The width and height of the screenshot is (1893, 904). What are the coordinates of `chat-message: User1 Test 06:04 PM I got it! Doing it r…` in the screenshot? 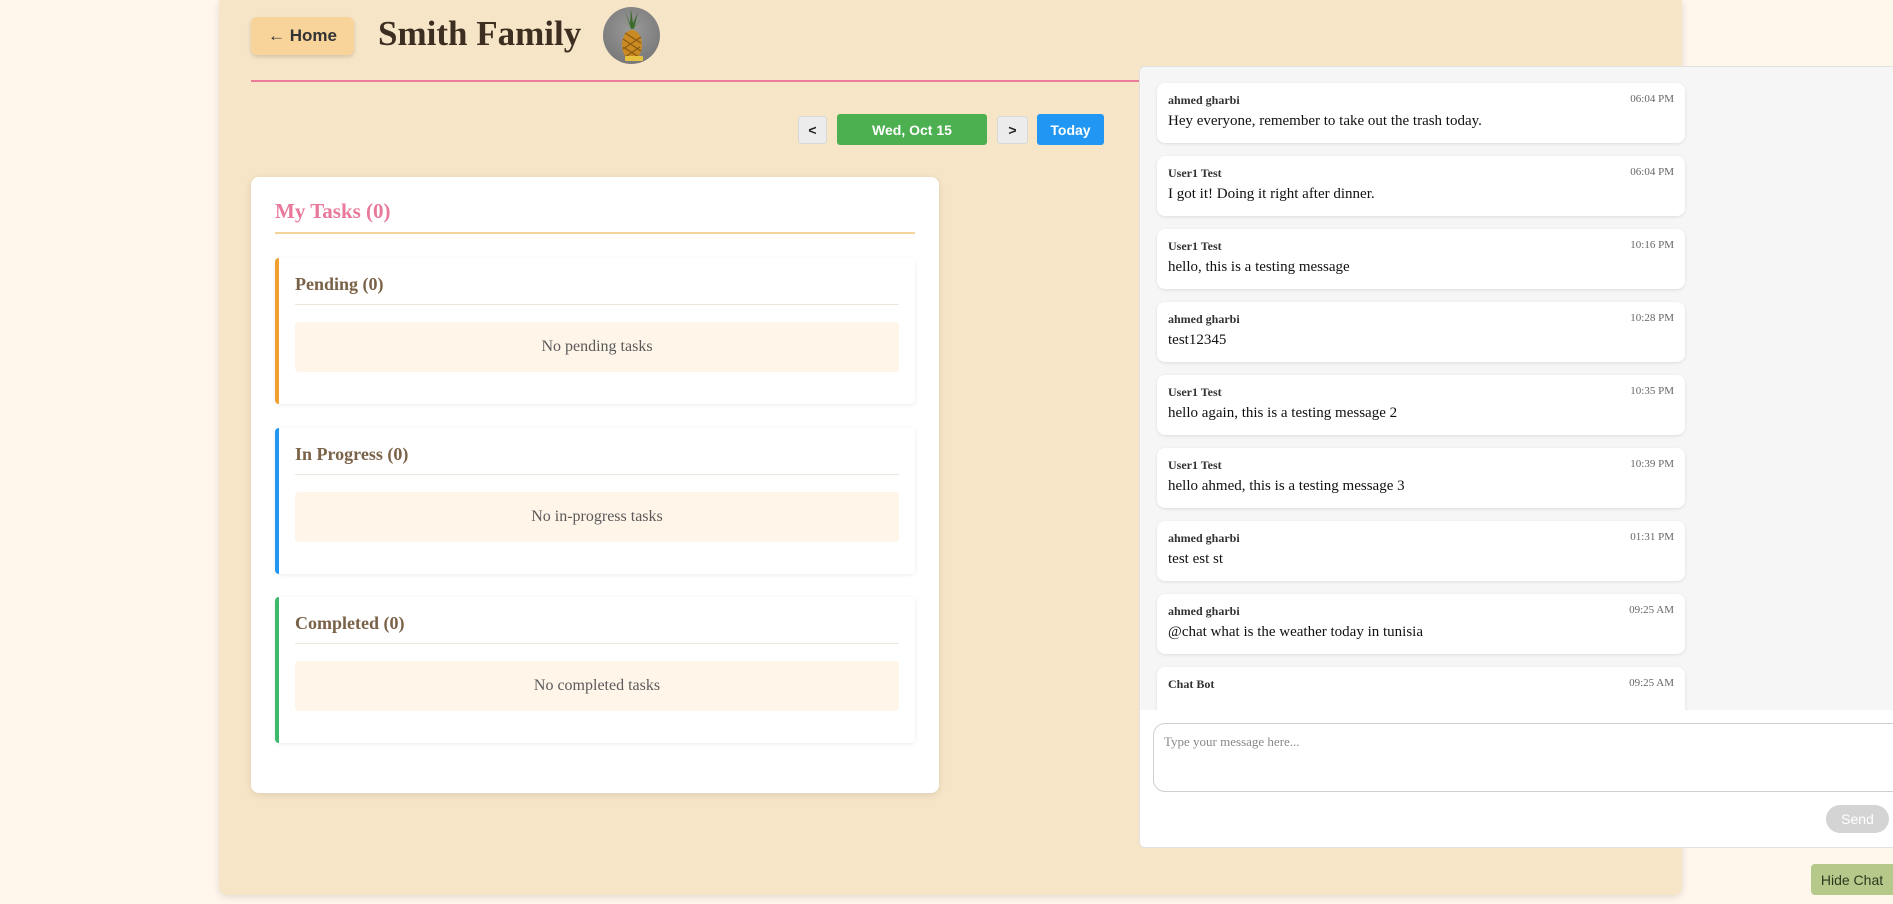 It's located at (1421, 186).